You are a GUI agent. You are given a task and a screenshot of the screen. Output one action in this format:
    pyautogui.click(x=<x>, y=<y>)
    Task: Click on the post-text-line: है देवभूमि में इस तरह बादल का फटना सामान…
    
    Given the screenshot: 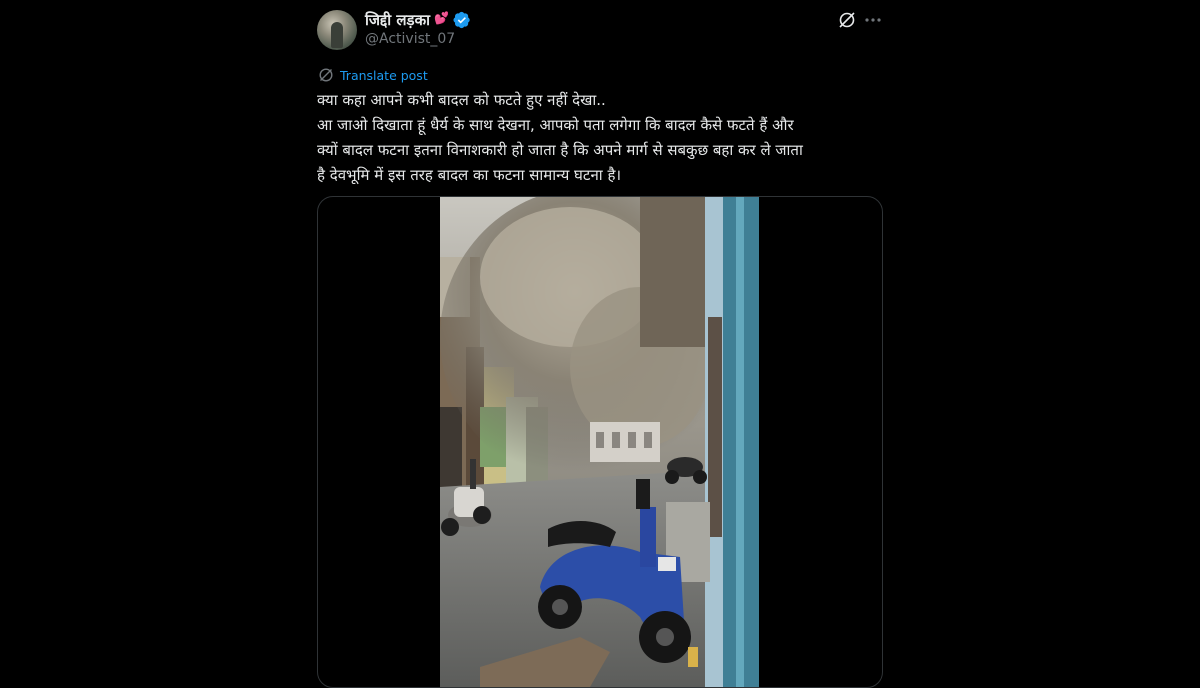 What is the action you would take?
    pyautogui.click(x=469, y=175)
    